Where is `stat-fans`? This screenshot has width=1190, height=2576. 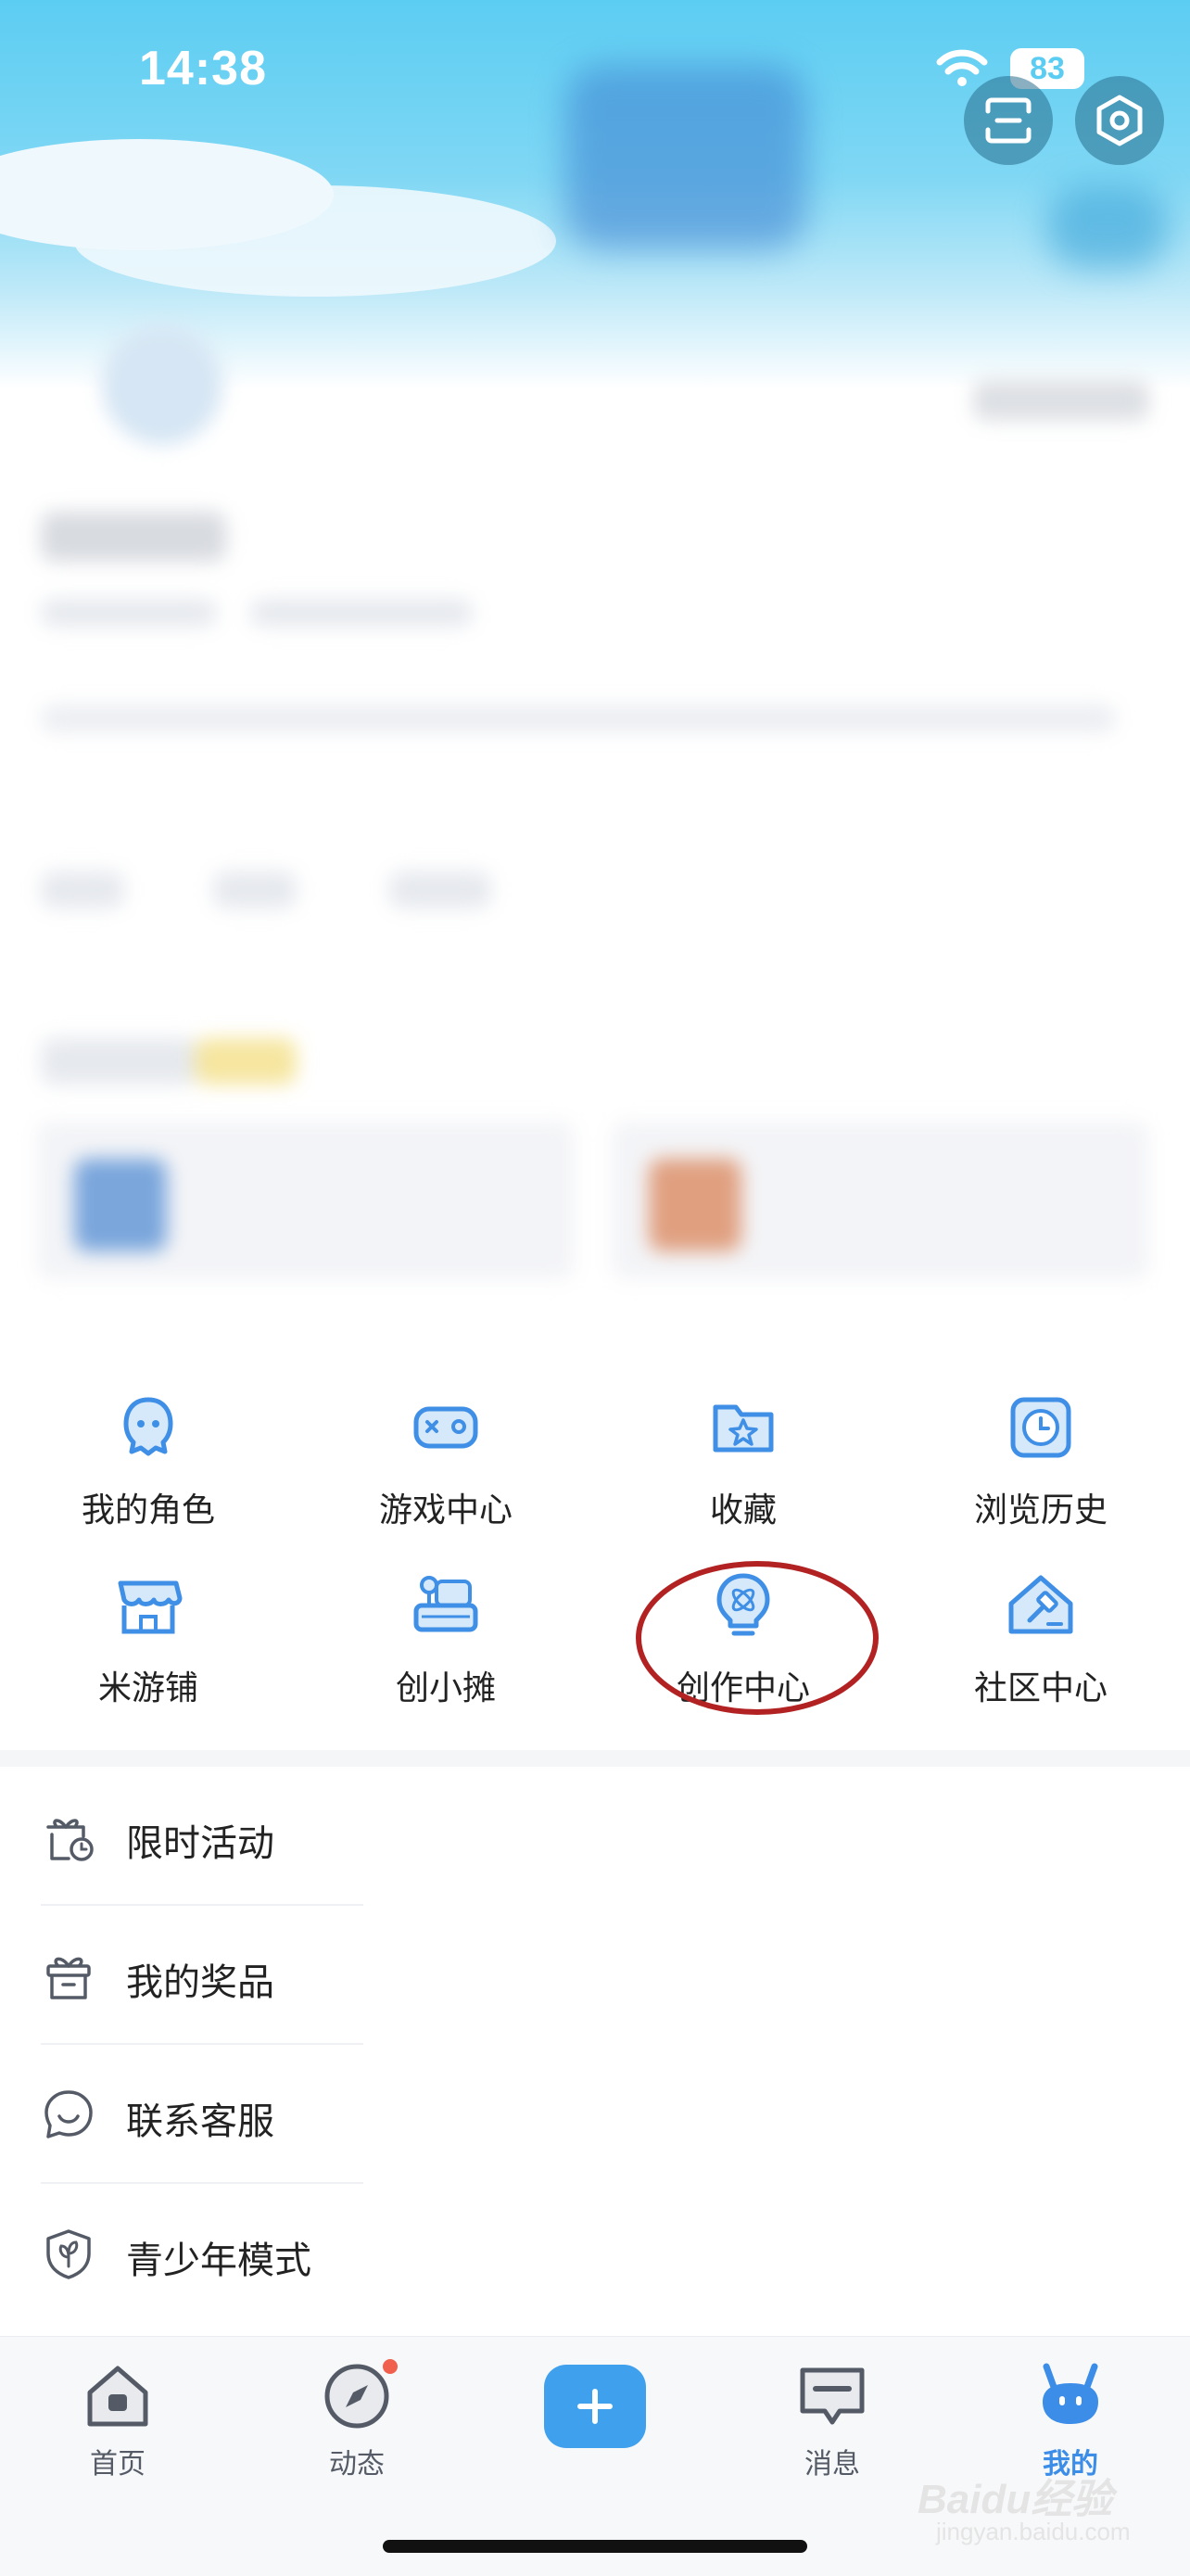
stat-fans is located at coordinates (255, 889).